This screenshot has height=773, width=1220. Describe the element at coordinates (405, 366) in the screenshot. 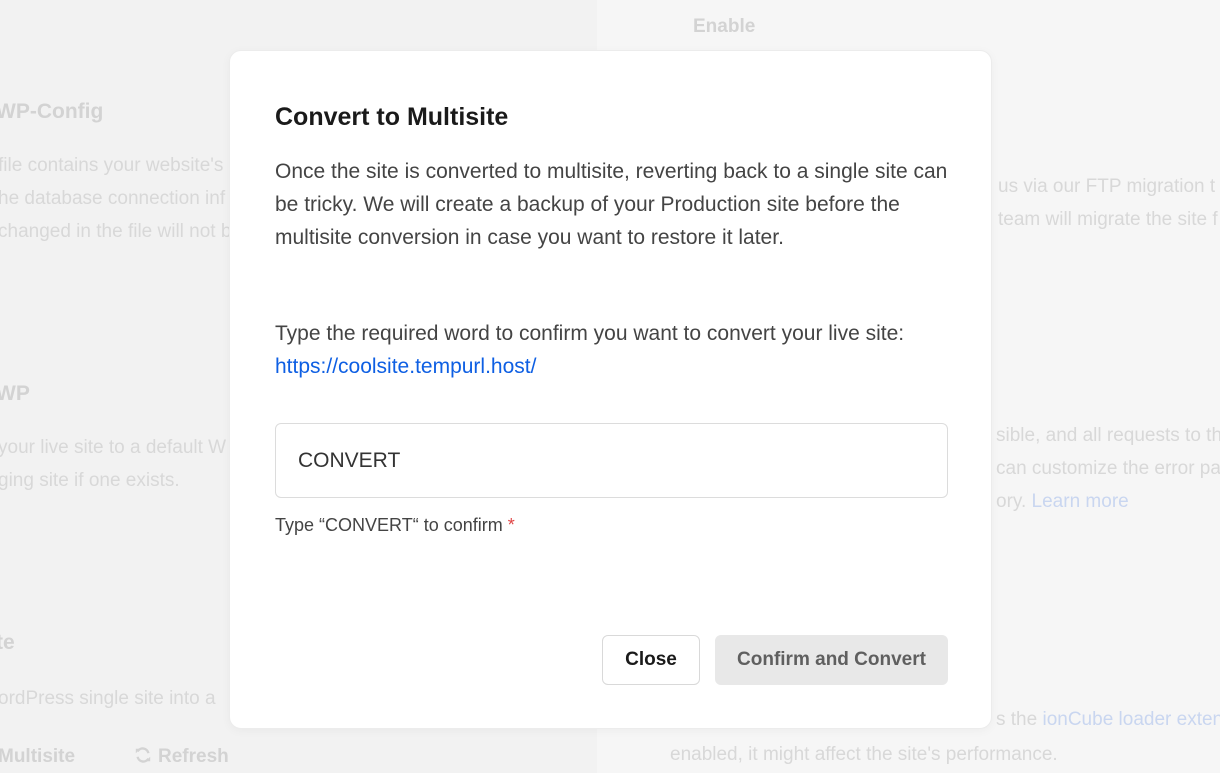

I see `site-url-link: https://coolsite.tempurl.host/` at that location.